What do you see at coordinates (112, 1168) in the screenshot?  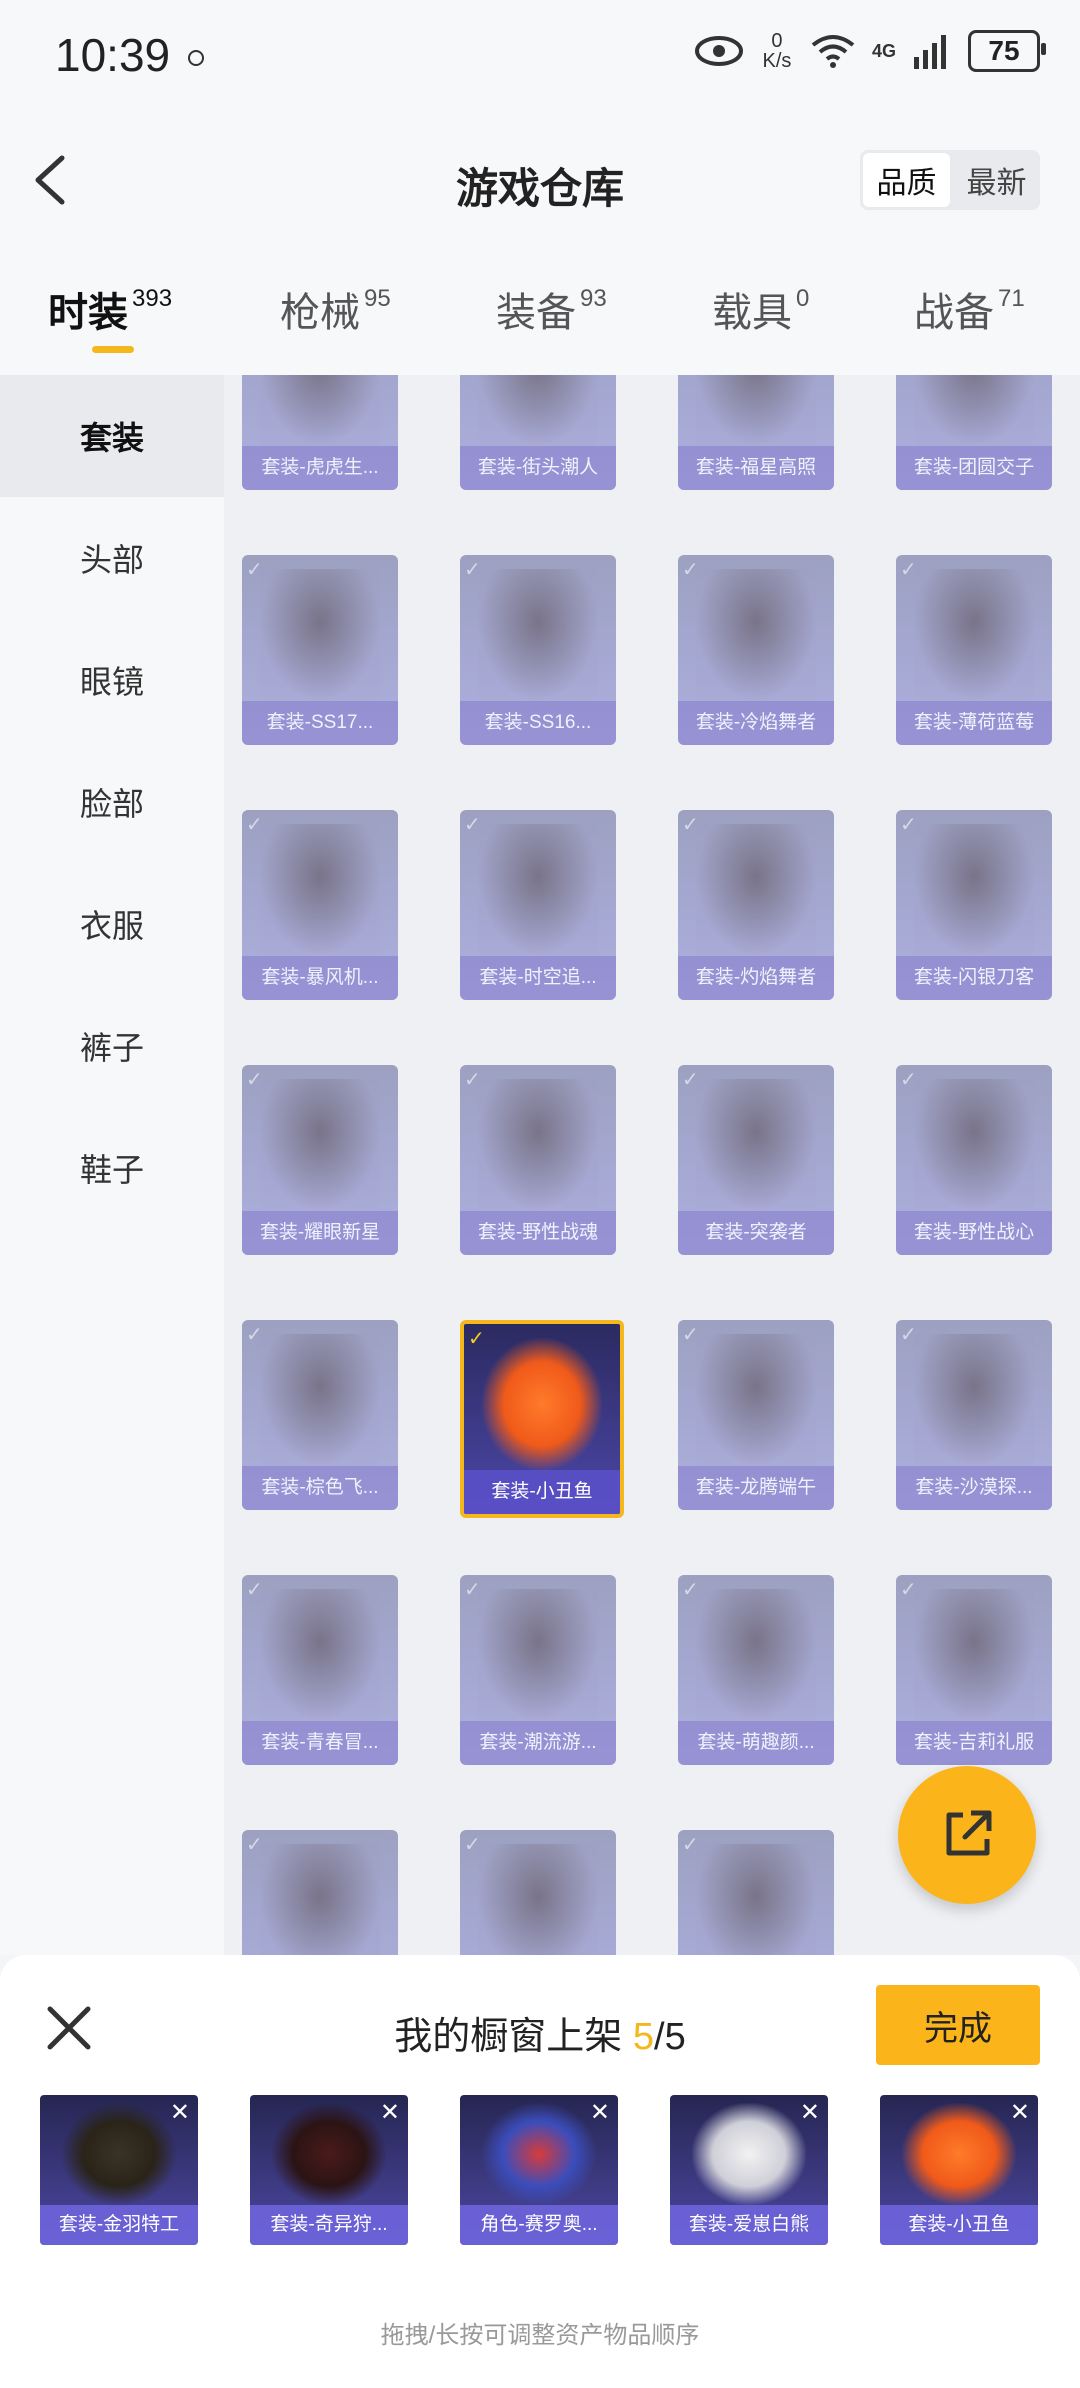 I see `sidebar-item-shoes: 鞋子` at bounding box center [112, 1168].